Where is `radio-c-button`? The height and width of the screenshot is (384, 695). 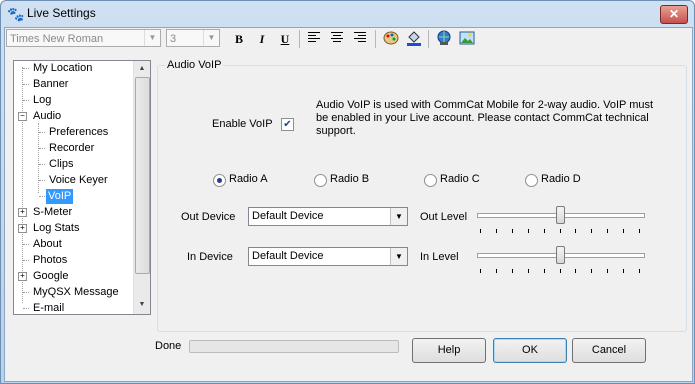
radio-c-button is located at coordinates (430, 180).